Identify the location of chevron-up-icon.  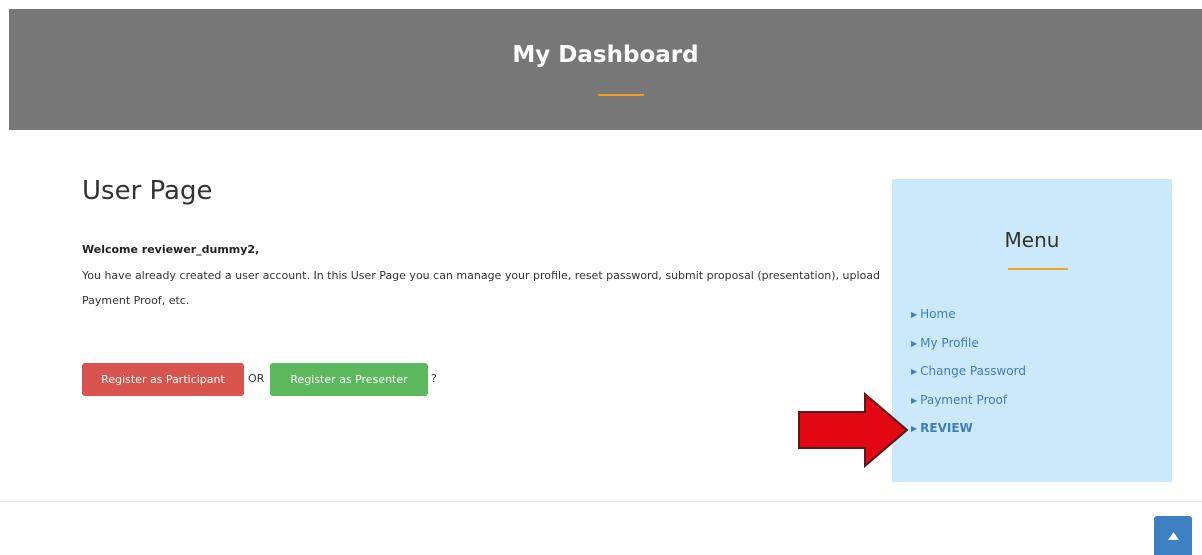
(1173, 535).